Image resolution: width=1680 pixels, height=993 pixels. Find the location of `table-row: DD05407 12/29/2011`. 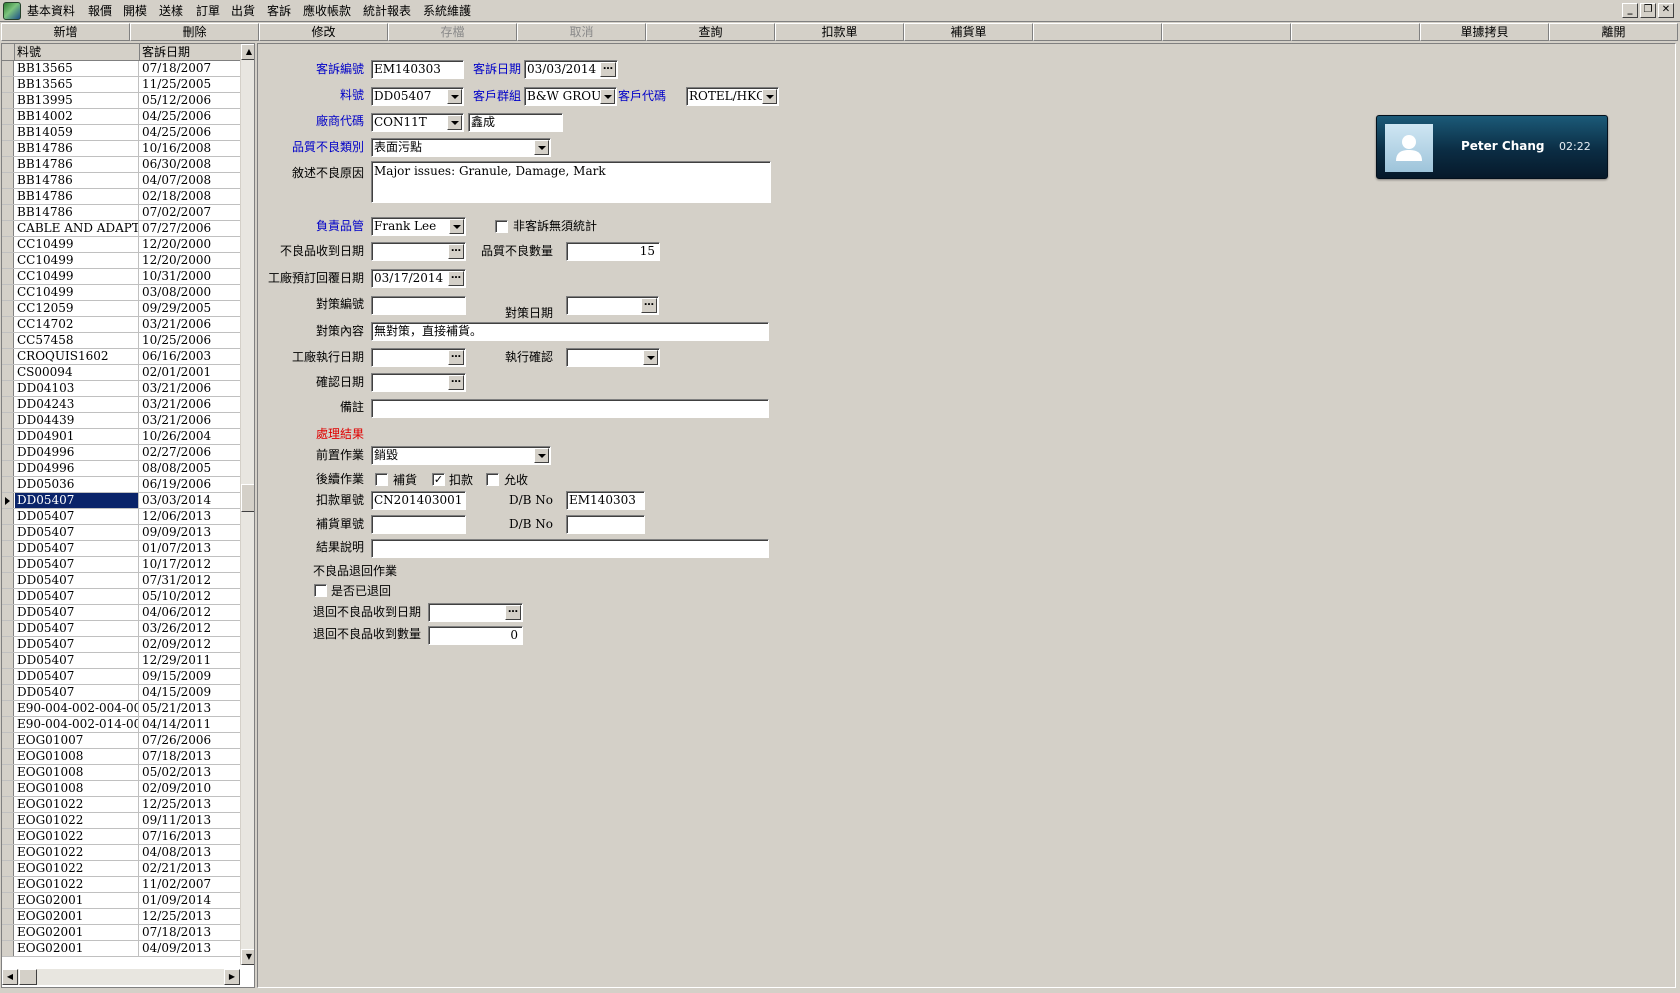

table-row: DD05407 12/29/2011 is located at coordinates (121, 661).